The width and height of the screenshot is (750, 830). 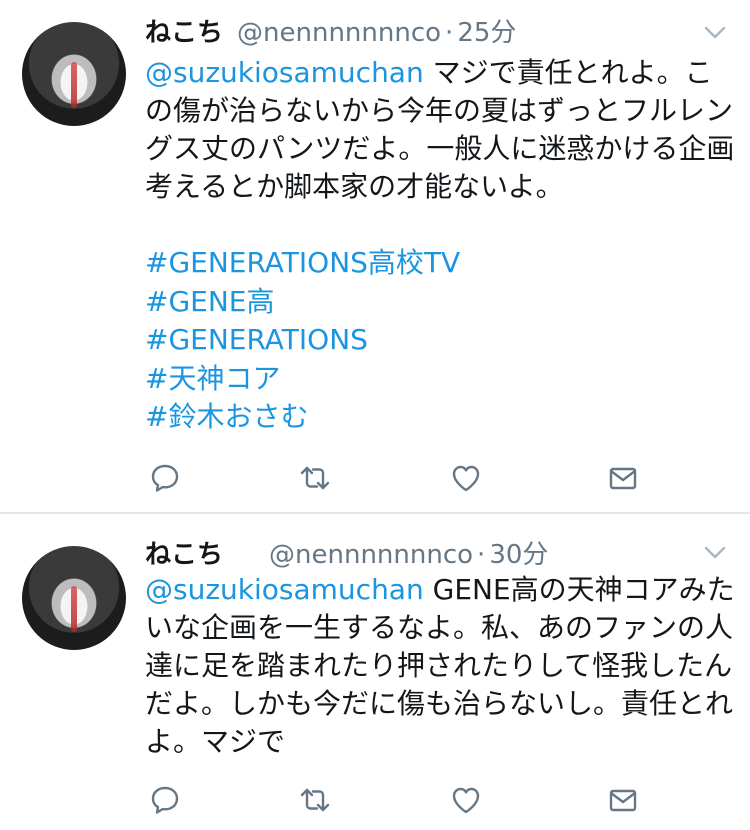 I want to click on tweet-header: ねこち @nennnnnnnco · 30分, so click(x=346, y=552).